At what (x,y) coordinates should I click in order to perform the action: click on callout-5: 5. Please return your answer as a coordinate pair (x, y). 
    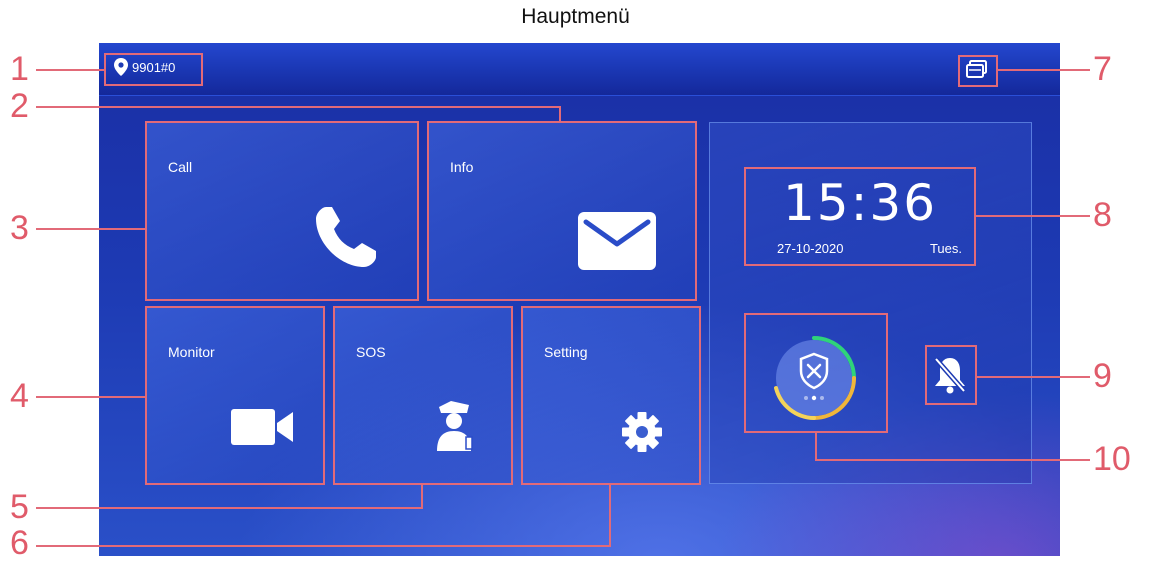
    Looking at the image, I should click on (19, 507).